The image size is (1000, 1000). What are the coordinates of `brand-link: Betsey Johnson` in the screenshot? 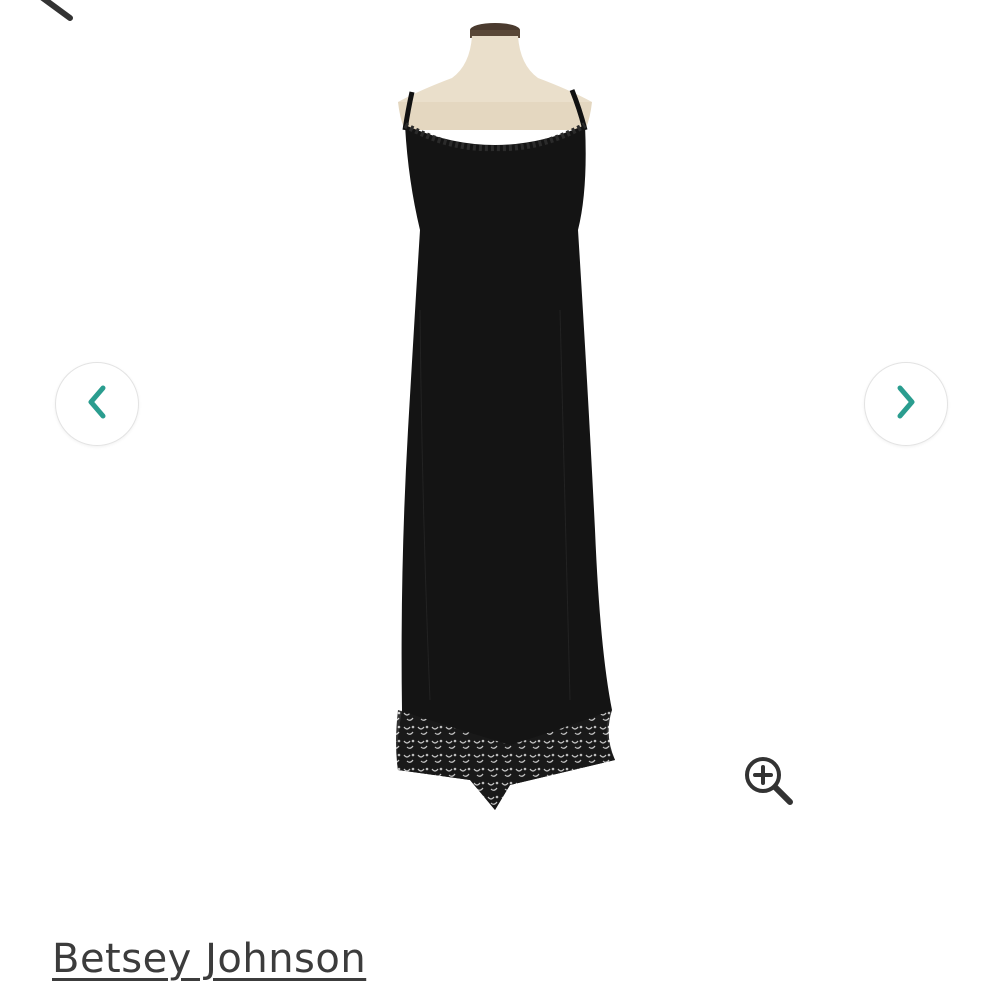 It's located at (209, 959).